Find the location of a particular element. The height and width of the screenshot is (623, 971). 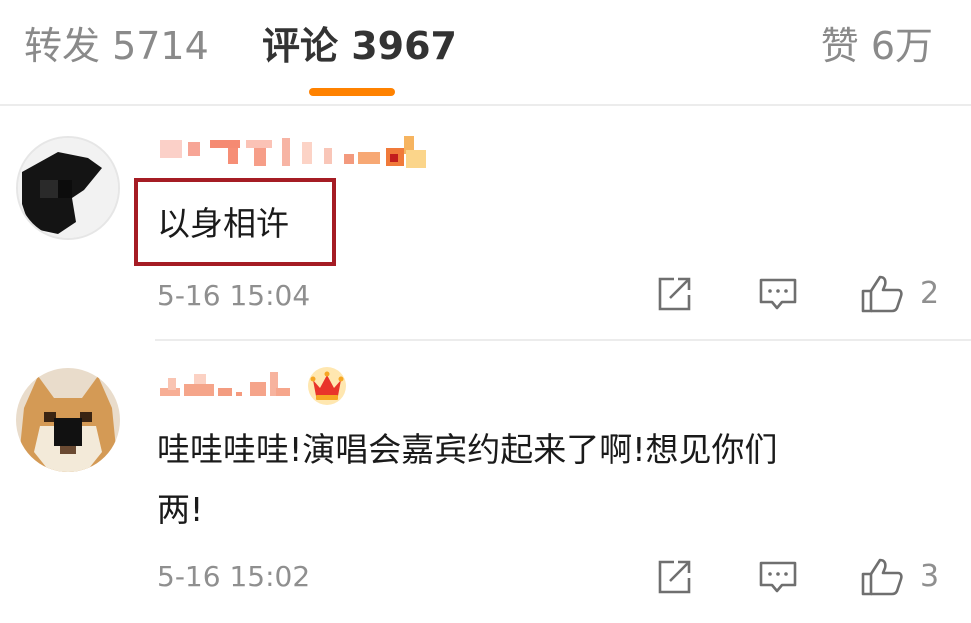

comment-text-line: 两! is located at coordinates (180, 509).